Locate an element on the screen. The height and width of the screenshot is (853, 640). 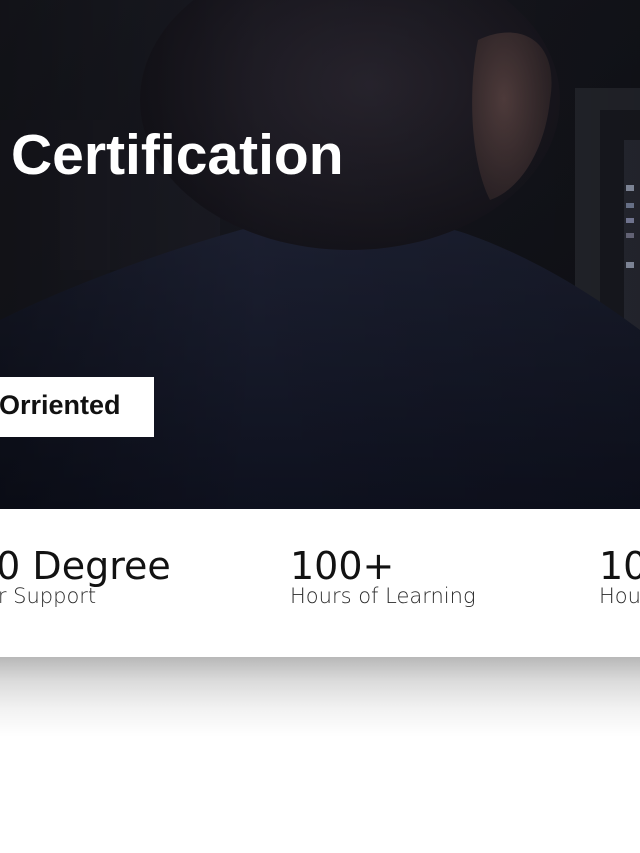
stats-bar-shadow is located at coordinates (320, 697).